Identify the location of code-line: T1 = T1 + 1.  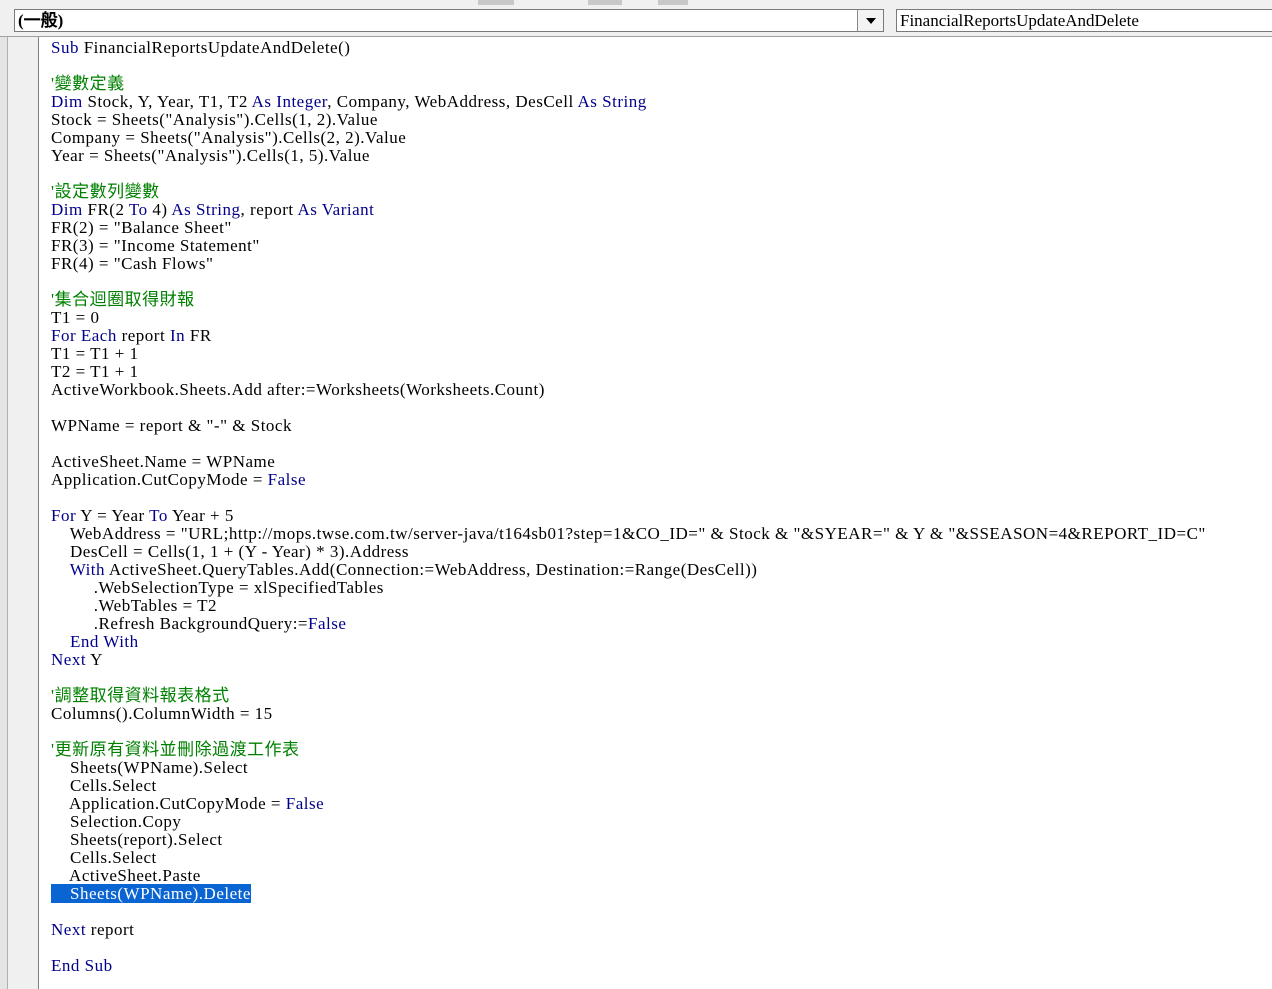
(95, 353).